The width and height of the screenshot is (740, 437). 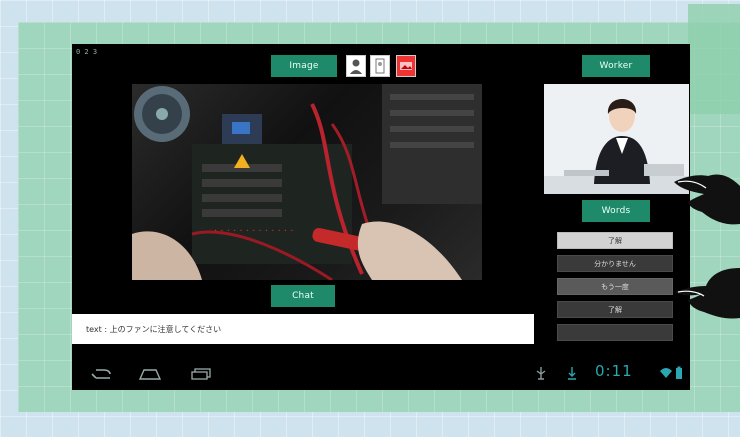 I want to click on image-button: Image, so click(x=304, y=66).